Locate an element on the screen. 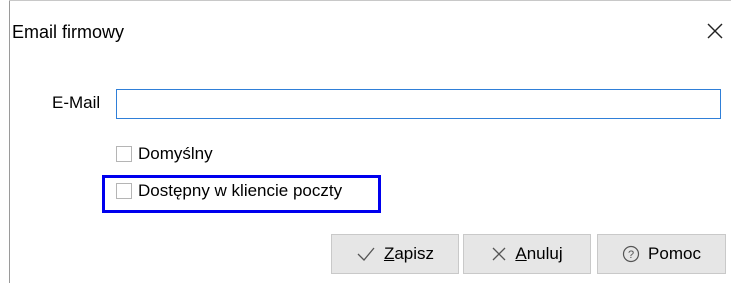 Image resolution: width=731 pixels, height=283 pixels. cancel-label: Anuluj is located at coordinates (539, 253).